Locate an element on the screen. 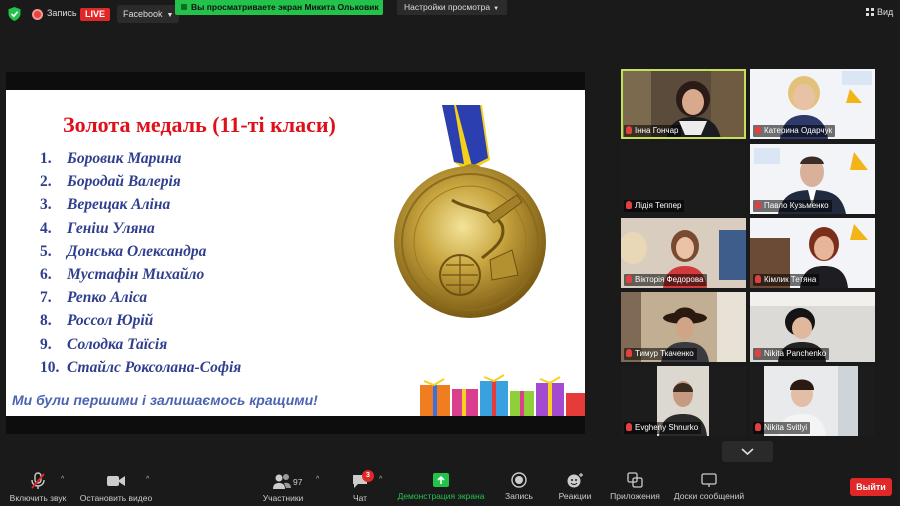  participant-name: Evgheny Shnurko is located at coordinates (667, 427).